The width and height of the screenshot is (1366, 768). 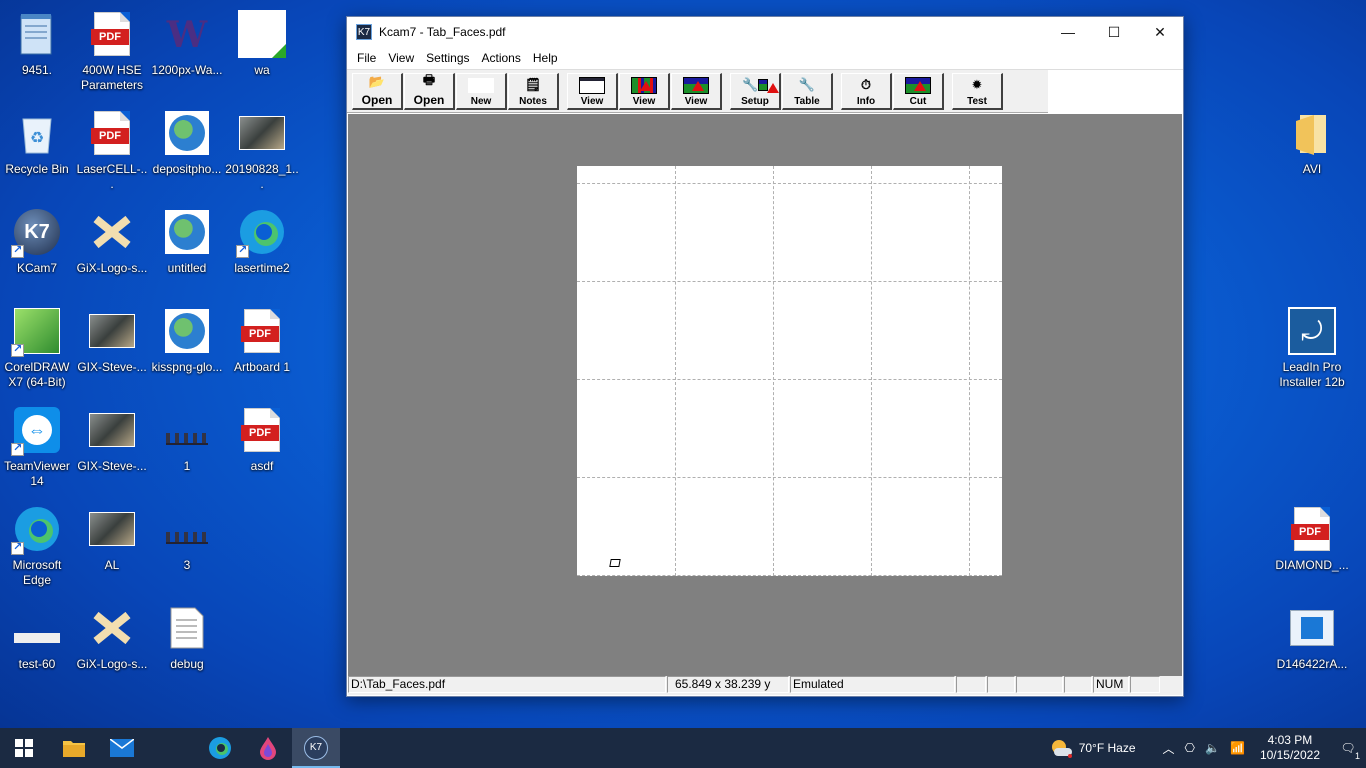 What do you see at coordinates (1062, 748) in the screenshot?
I see `weather-haze-icon` at bounding box center [1062, 748].